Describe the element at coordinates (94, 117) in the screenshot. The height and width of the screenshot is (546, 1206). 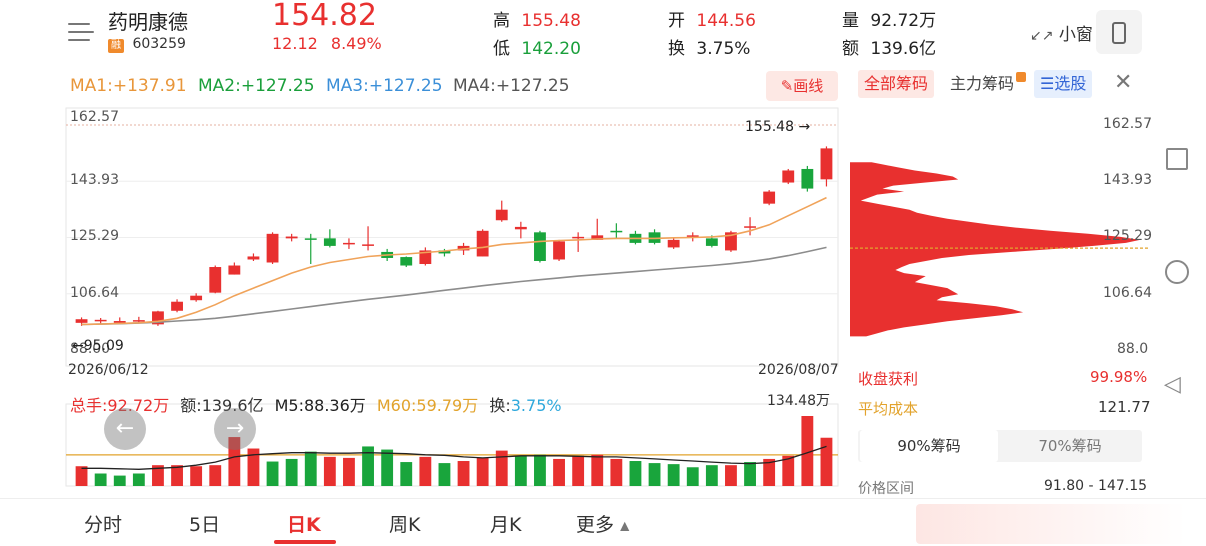
I see `price-tick: 162.57` at that location.